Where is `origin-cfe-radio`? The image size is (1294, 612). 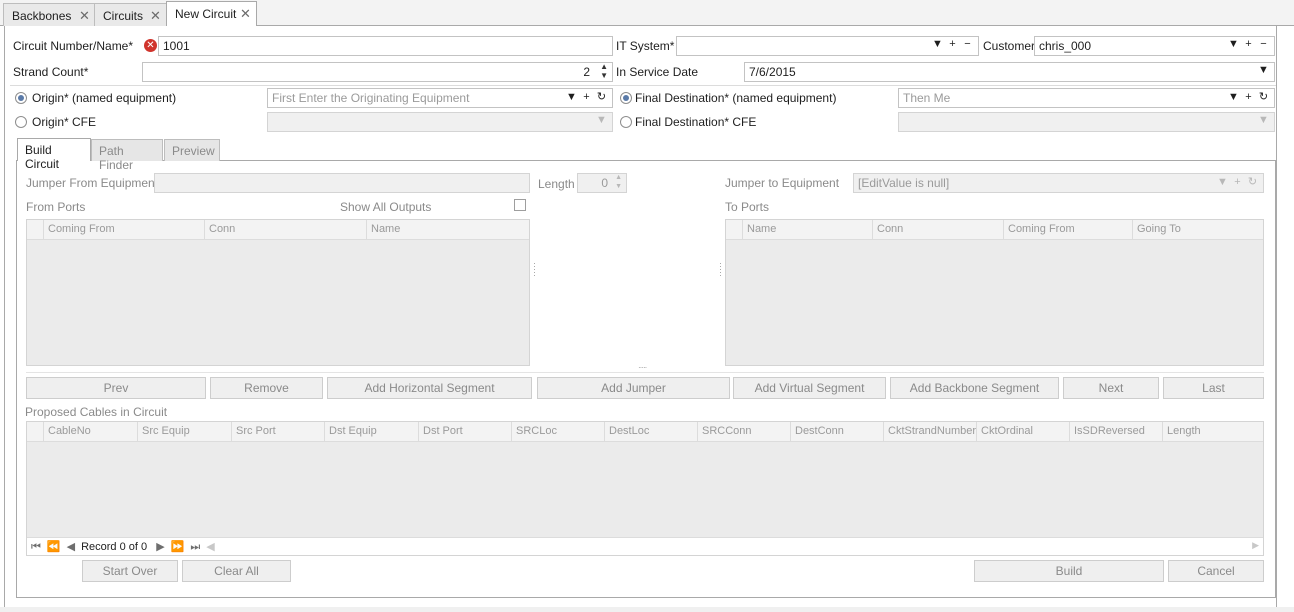 origin-cfe-radio is located at coordinates (21, 122).